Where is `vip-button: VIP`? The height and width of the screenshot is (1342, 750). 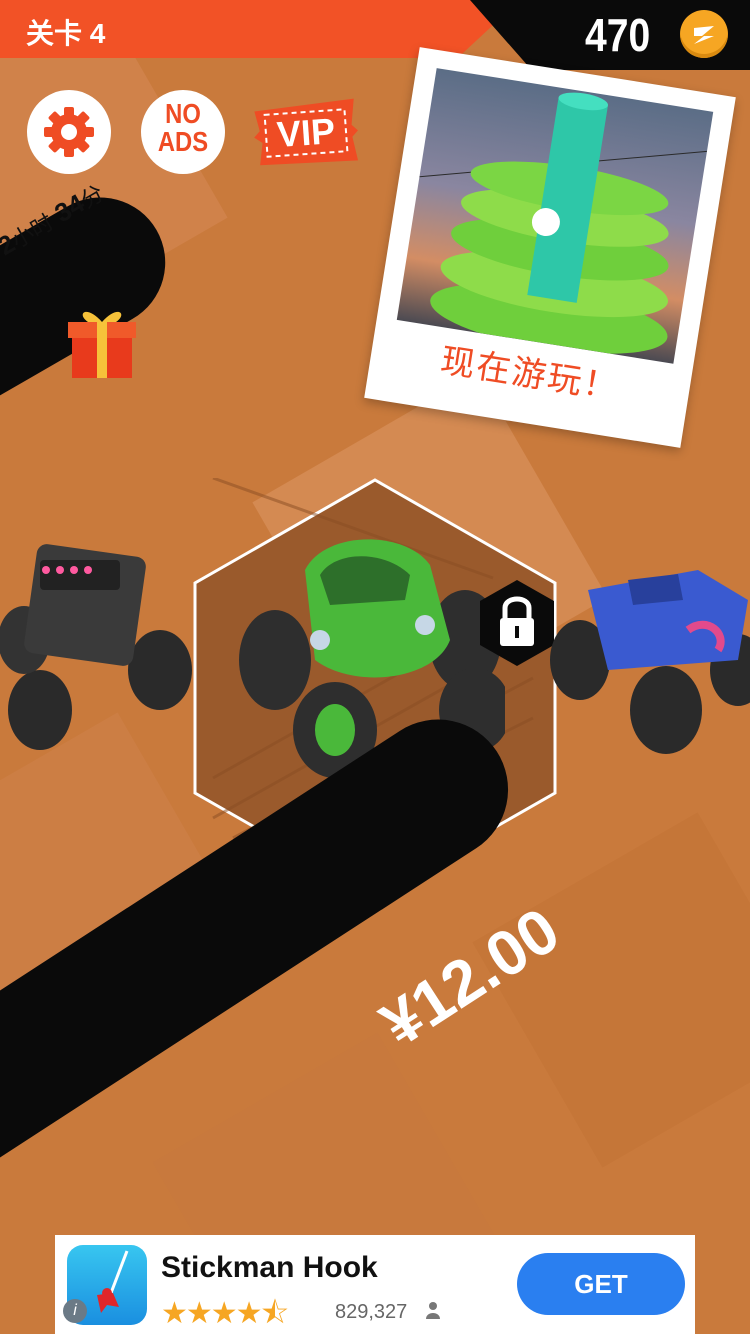
vip-button: VIP is located at coordinates (306, 133).